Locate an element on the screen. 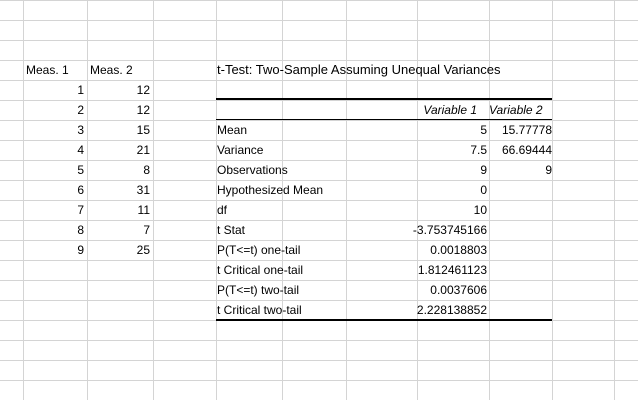 This screenshot has height=400, width=638. meas2-header: Meas. 2 is located at coordinates (119, 70).